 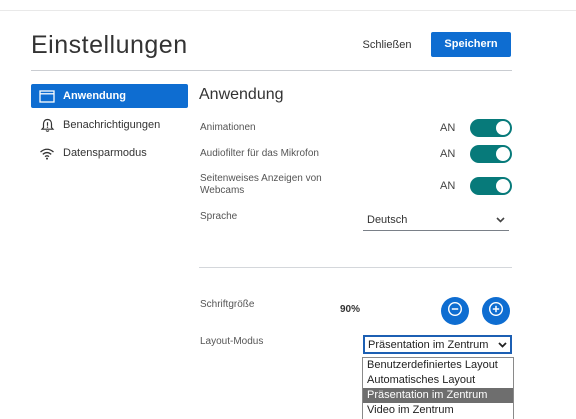 What do you see at coordinates (471, 44) in the screenshot?
I see `save-button: Speichern` at bounding box center [471, 44].